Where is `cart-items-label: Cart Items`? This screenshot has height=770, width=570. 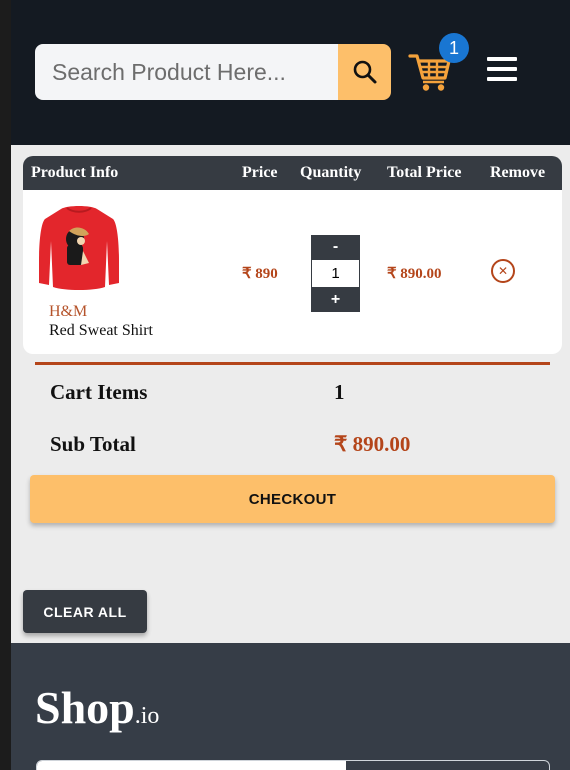 cart-items-label: Cart Items is located at coordinates (99, 392).